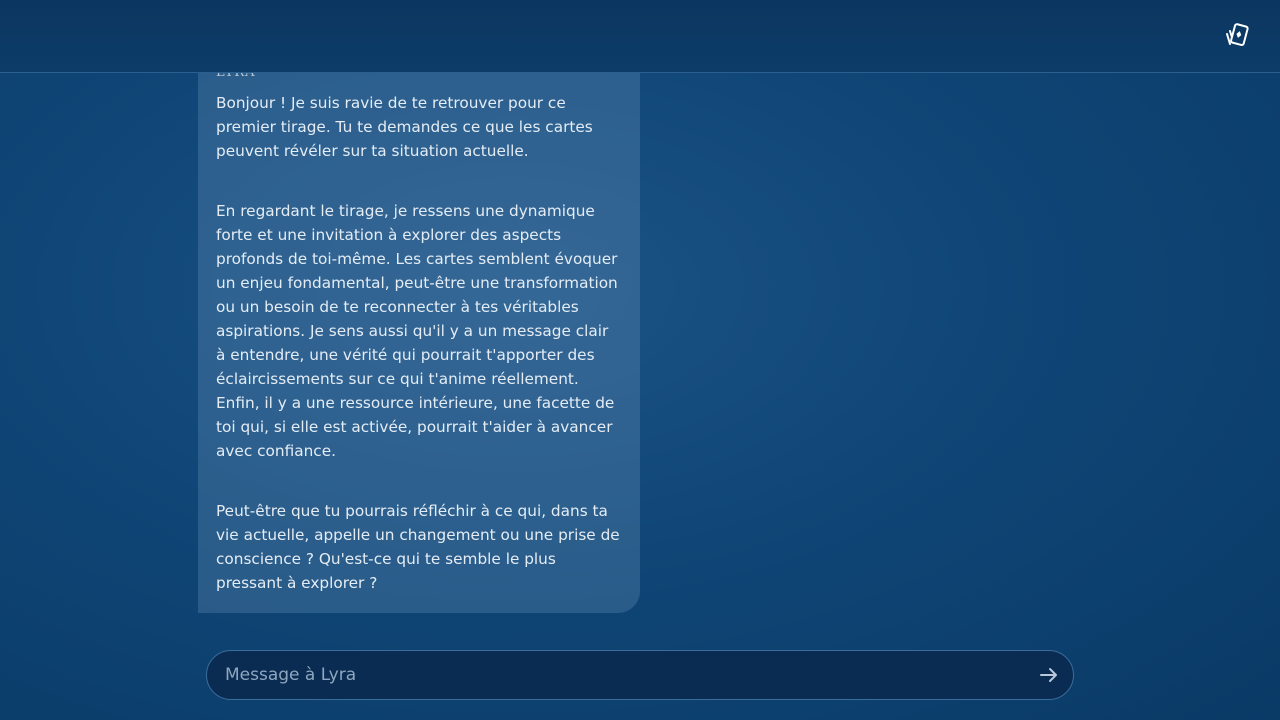 This screenshot has height=720, width=1280. I want to click on message-composer, so click(640, 675).